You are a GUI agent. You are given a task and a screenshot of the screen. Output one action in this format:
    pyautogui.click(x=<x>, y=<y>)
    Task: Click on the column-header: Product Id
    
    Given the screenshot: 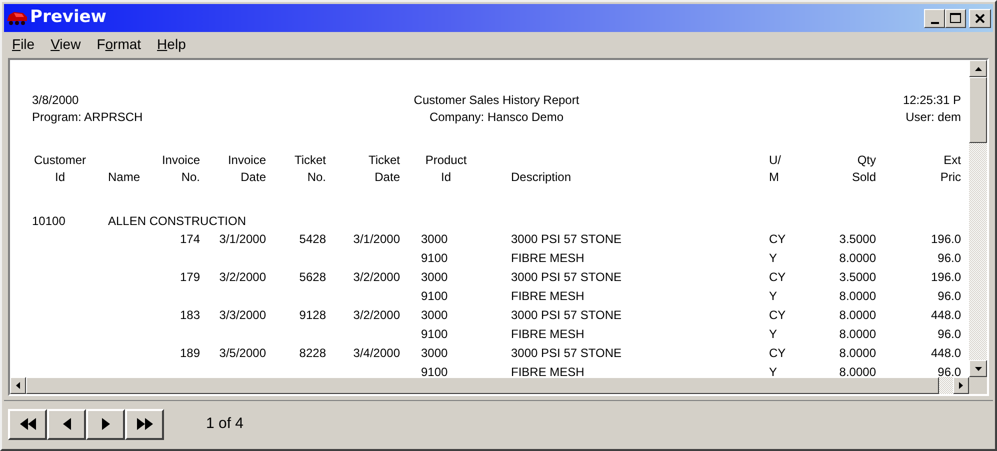 What is the action you would take?
    pyautogui.click(x=446, y=169)
    